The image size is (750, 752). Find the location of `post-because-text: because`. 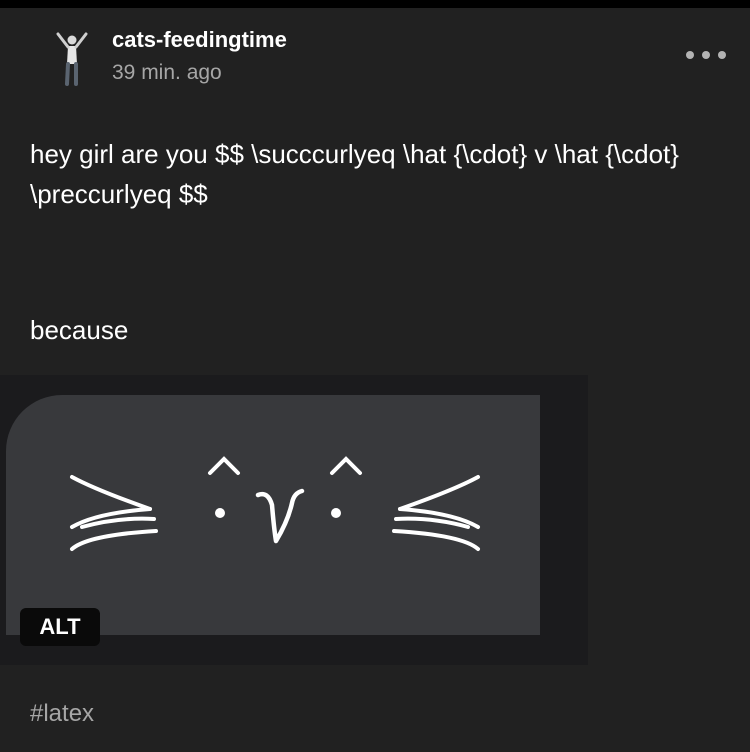

post-because-text: because is located at coordinates (79, 330).